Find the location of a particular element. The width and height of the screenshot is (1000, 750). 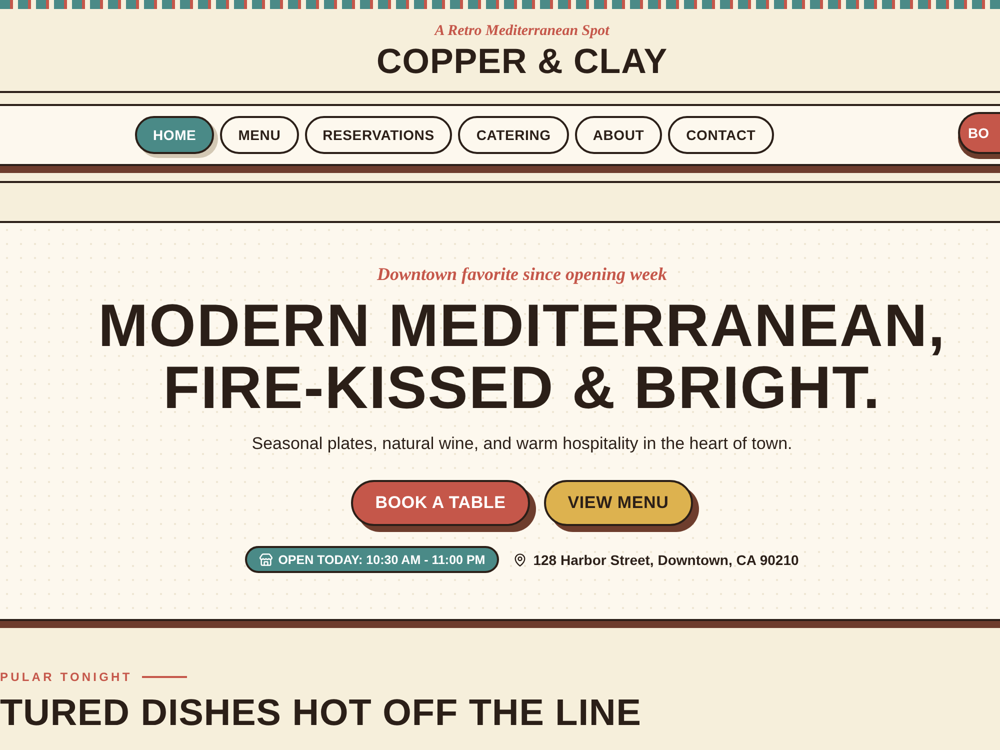

section-eyebrow: PULAR TONIGHT is located at coordinates (66, 677).